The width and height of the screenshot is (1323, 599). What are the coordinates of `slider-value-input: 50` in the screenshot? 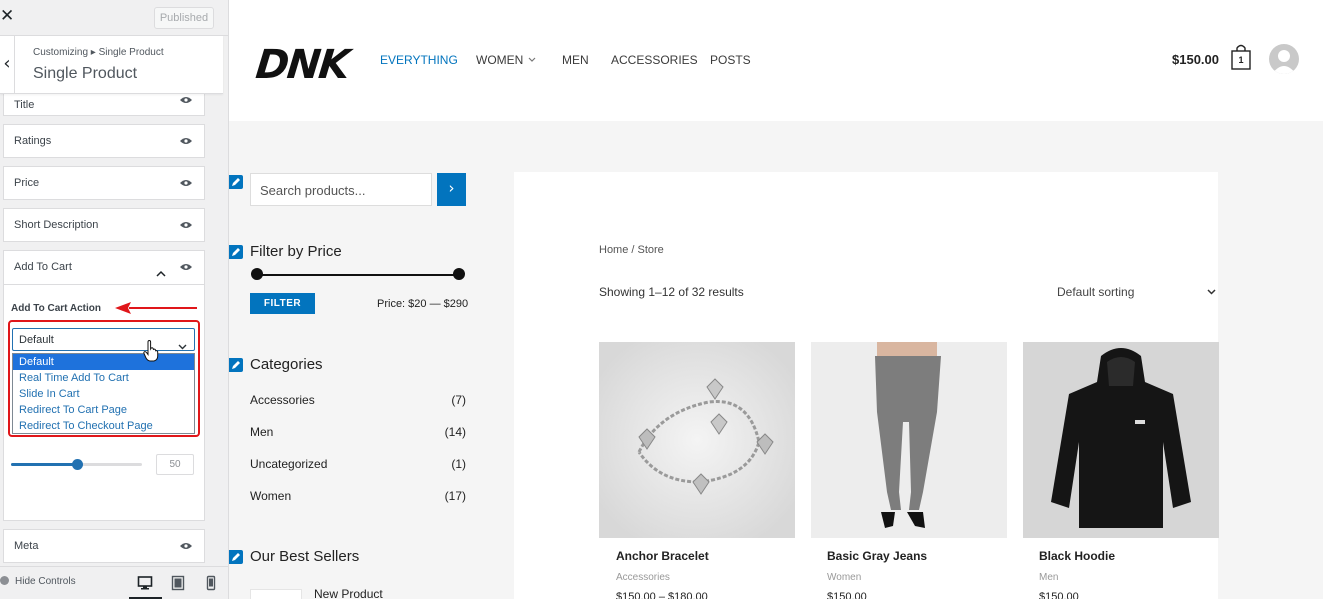 It's located at (175, 464).